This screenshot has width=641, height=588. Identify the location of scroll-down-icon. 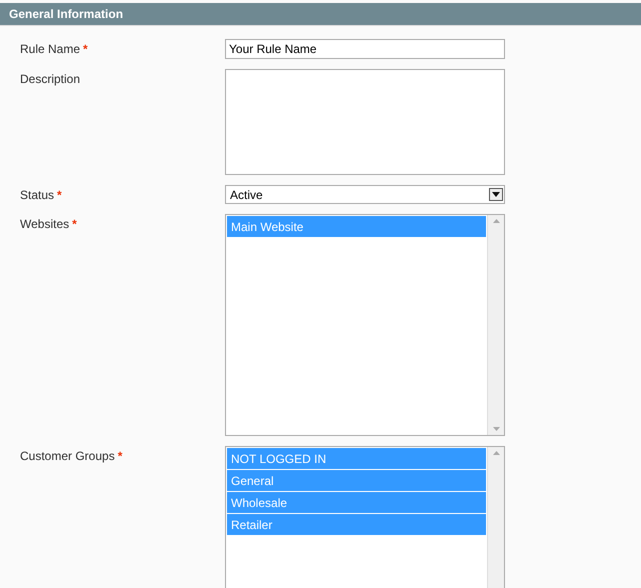
(496, 429).